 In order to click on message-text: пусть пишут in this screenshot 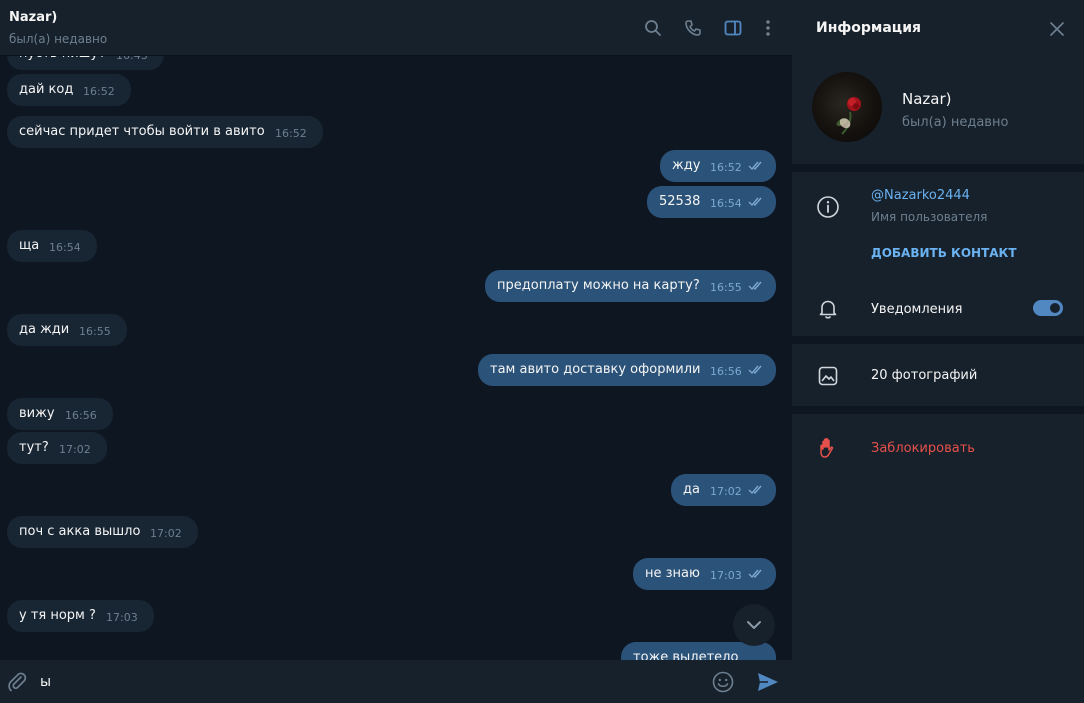, I will do `click(62, 58)`.